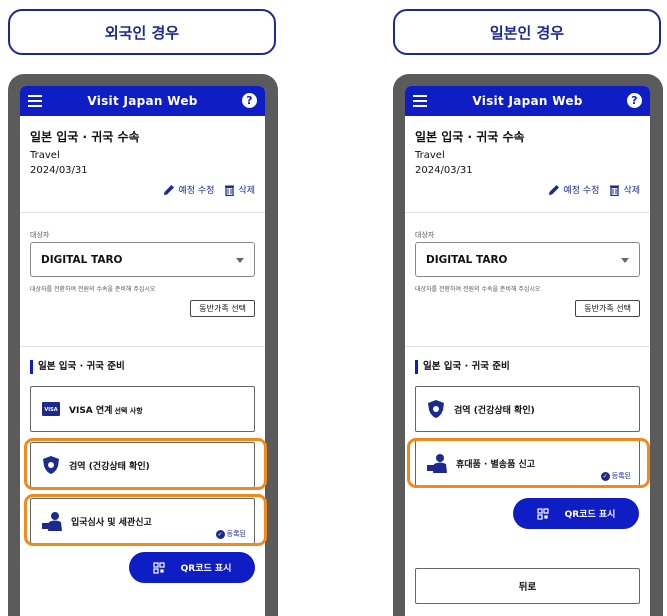  What do you see at coordinates (128, 410) in the screenshot?
I see `visa-optional-label: 선택 사항` at bounding box center [128, 410].